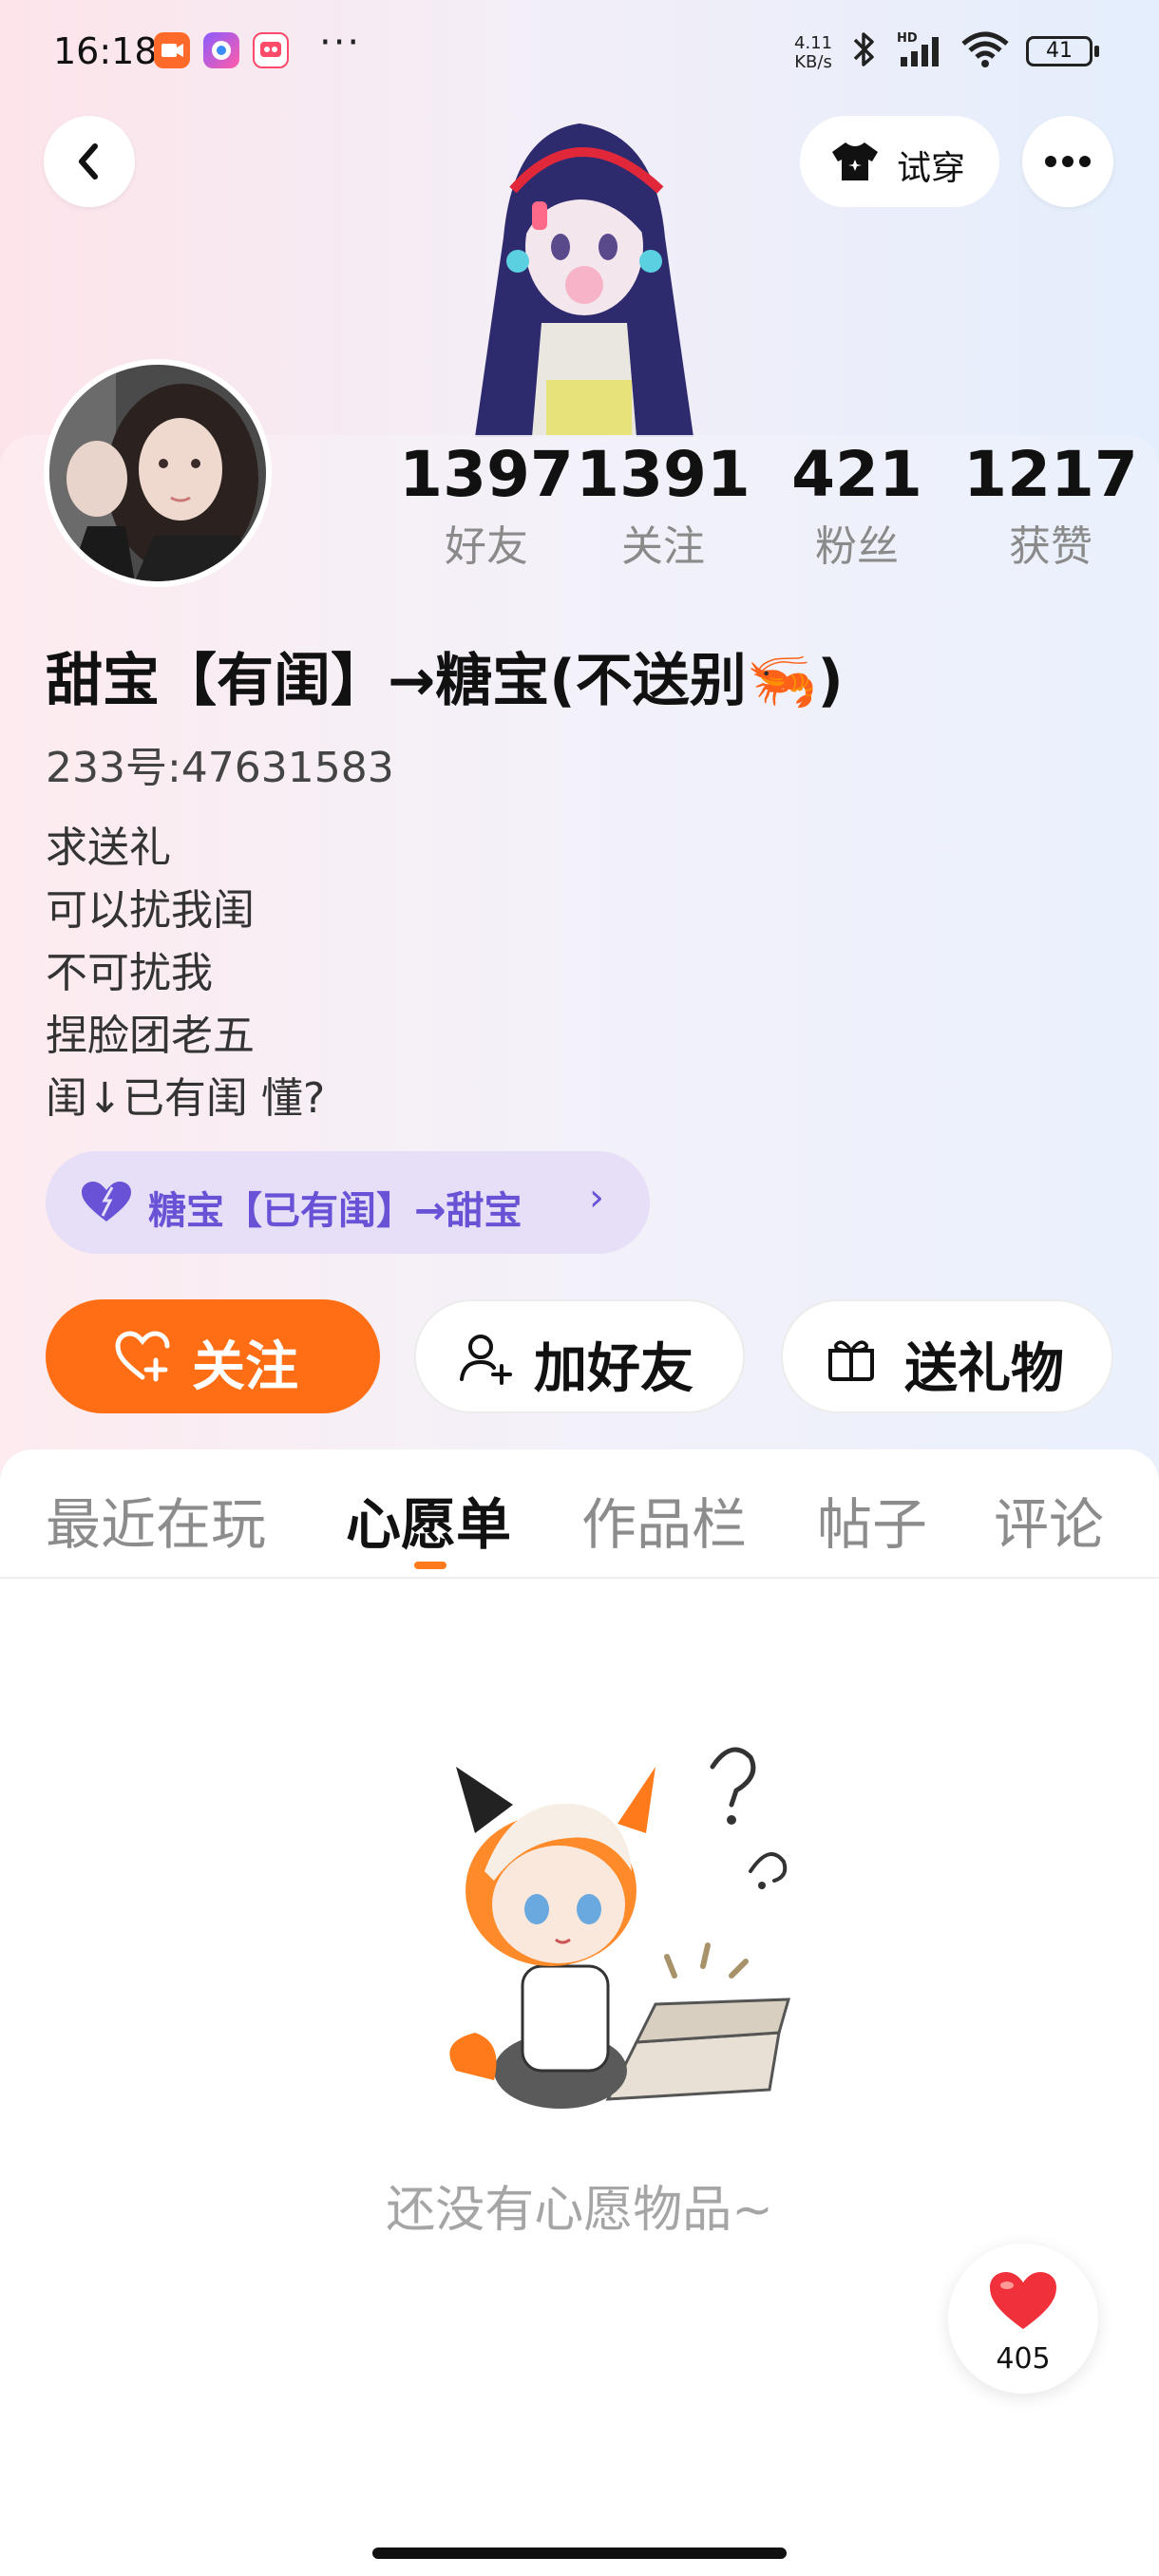 This screenshot has height=2576, width=1159. Describe the element at coordinates (579, 2553) in the screenshot. I see `home-indicator` at that location.